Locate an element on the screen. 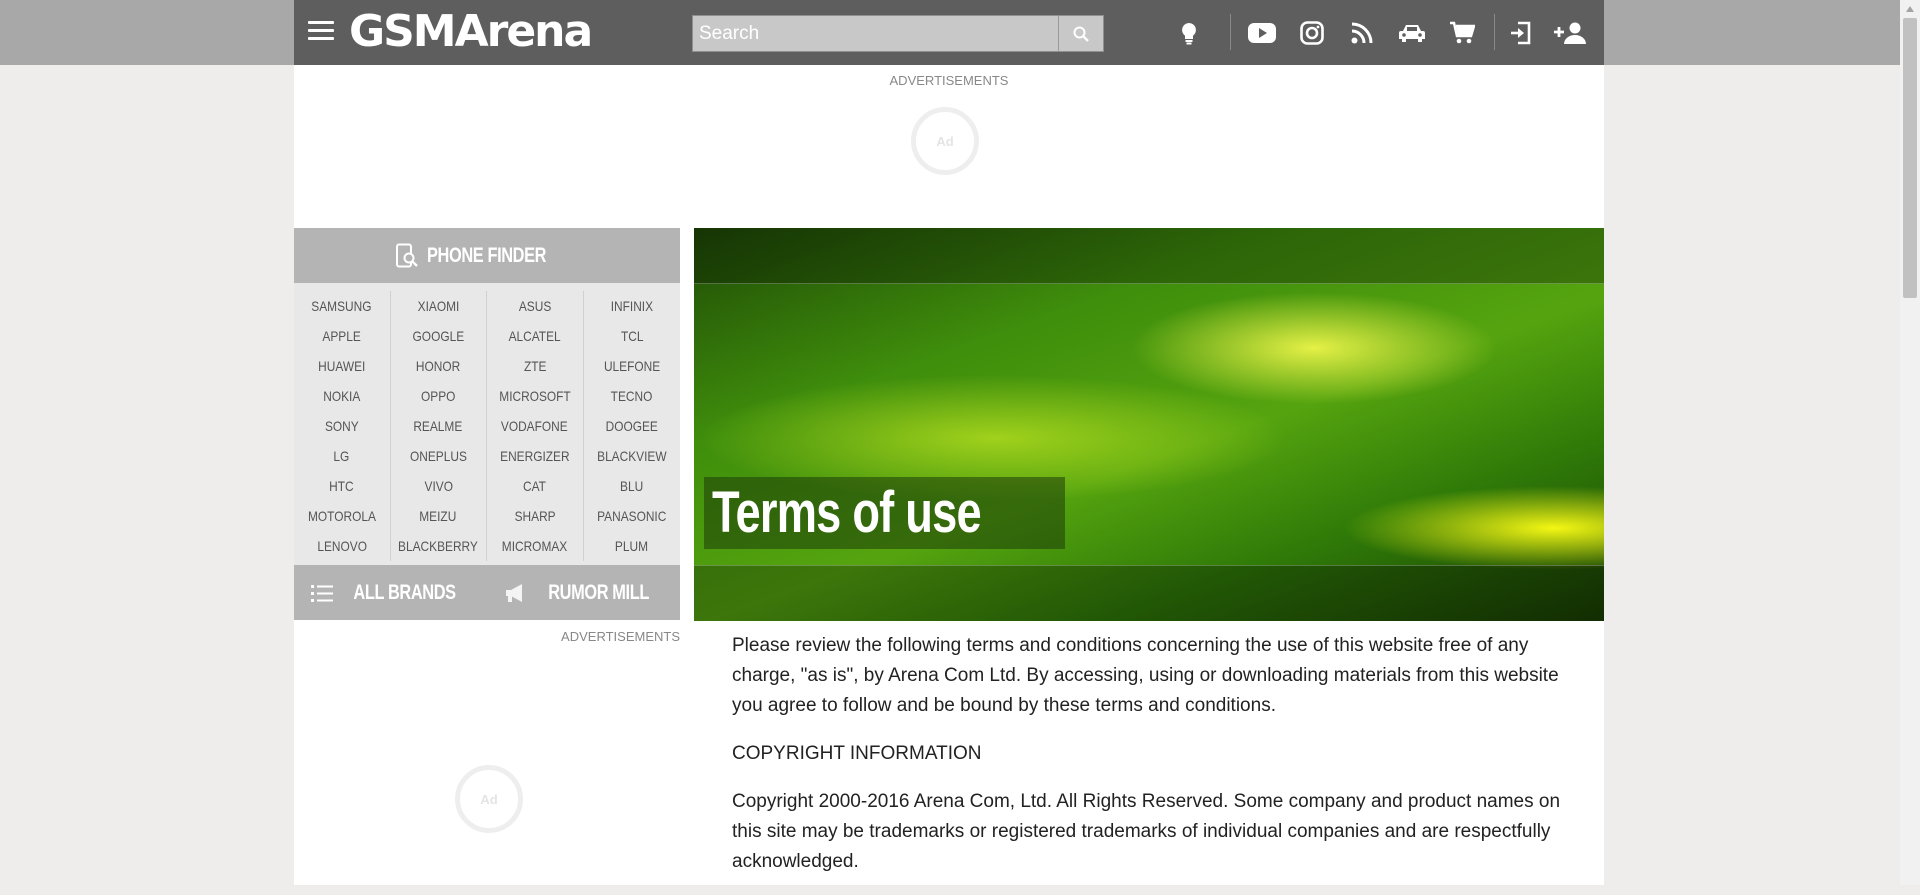 The width and height of the screenshot is (1920, 895). phone-finder-label: PHONE FINDER is located at coordinates (486, 255).